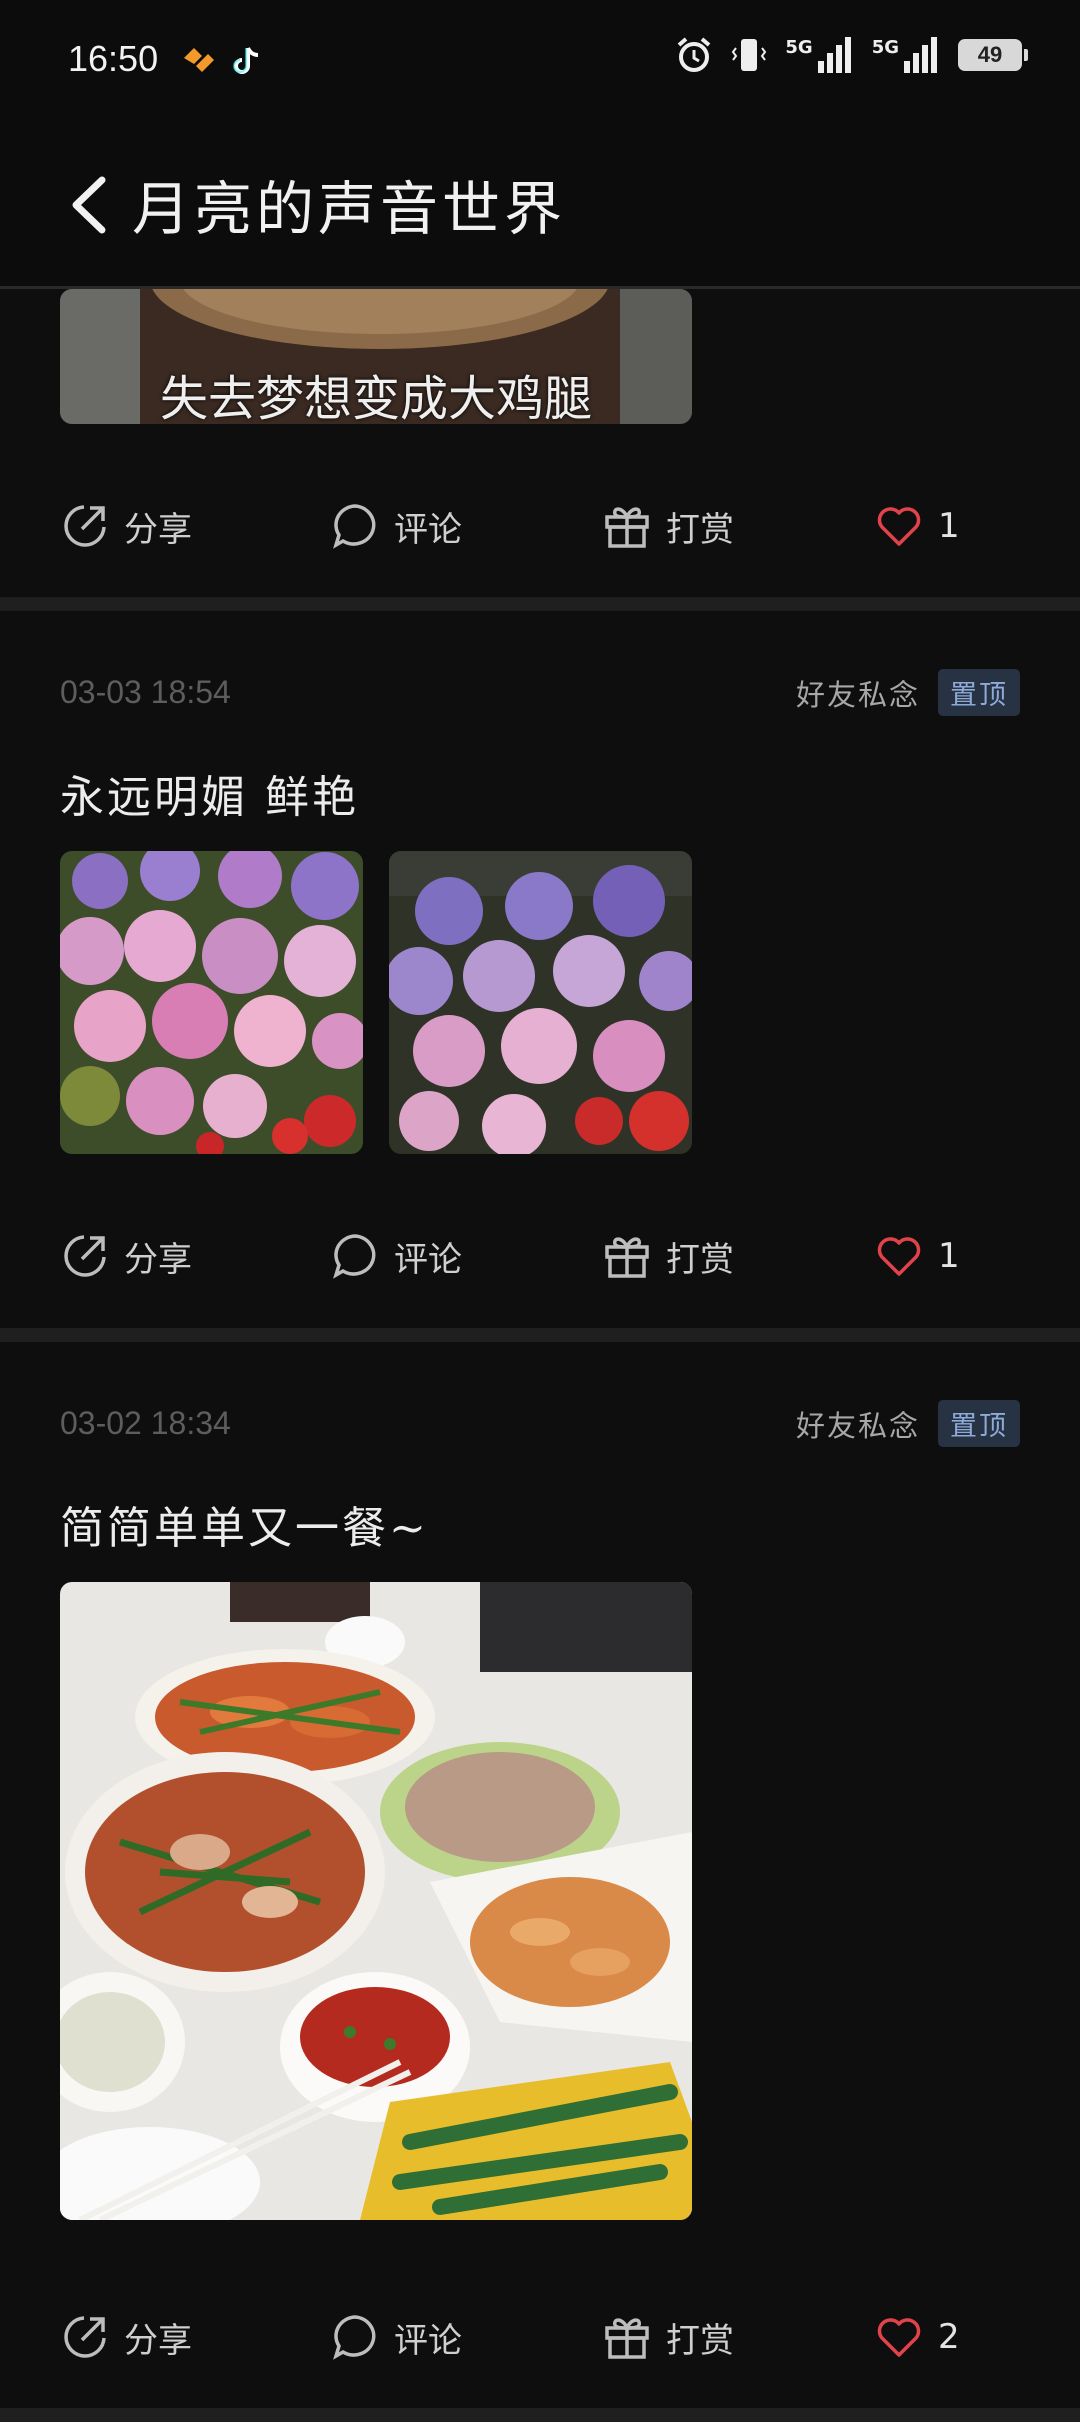  Describe the element at coordinates (540, 443) in the screenshot. I see `post-card: 失去梦想变成大鸡腿 分享 评论 打赏 1` at that location.